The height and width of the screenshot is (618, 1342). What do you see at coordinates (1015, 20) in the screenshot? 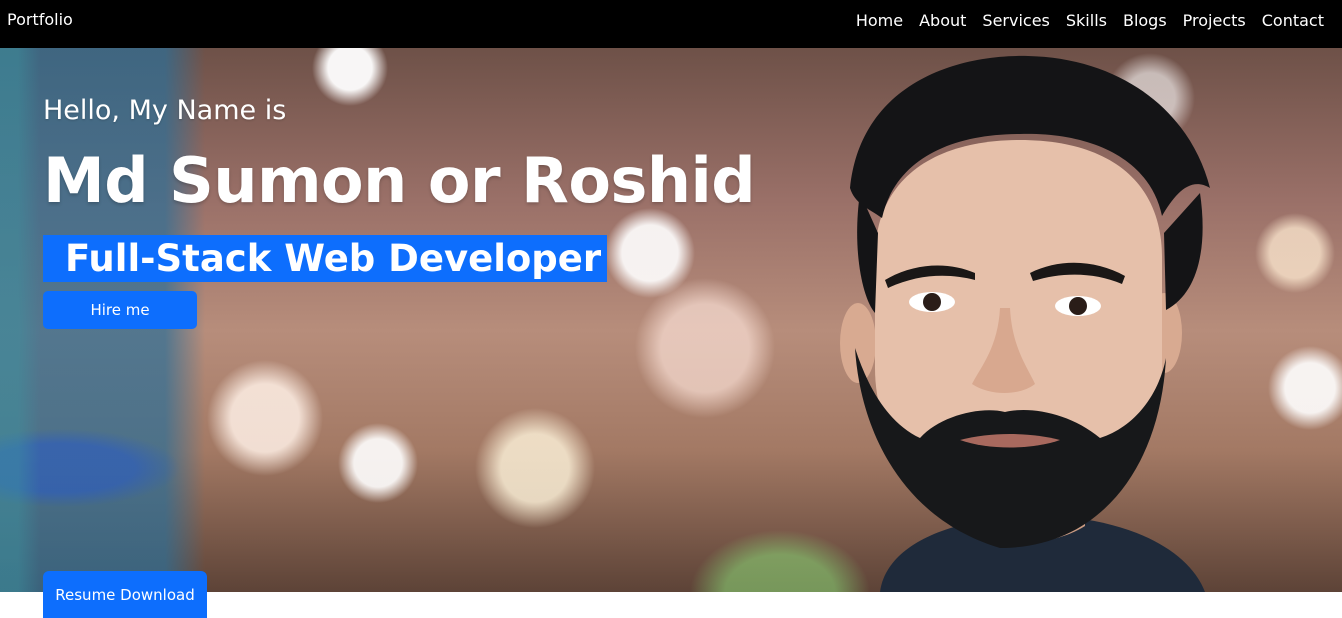
I see `nav-services-link: Services` at bounding box center [1015, 20].